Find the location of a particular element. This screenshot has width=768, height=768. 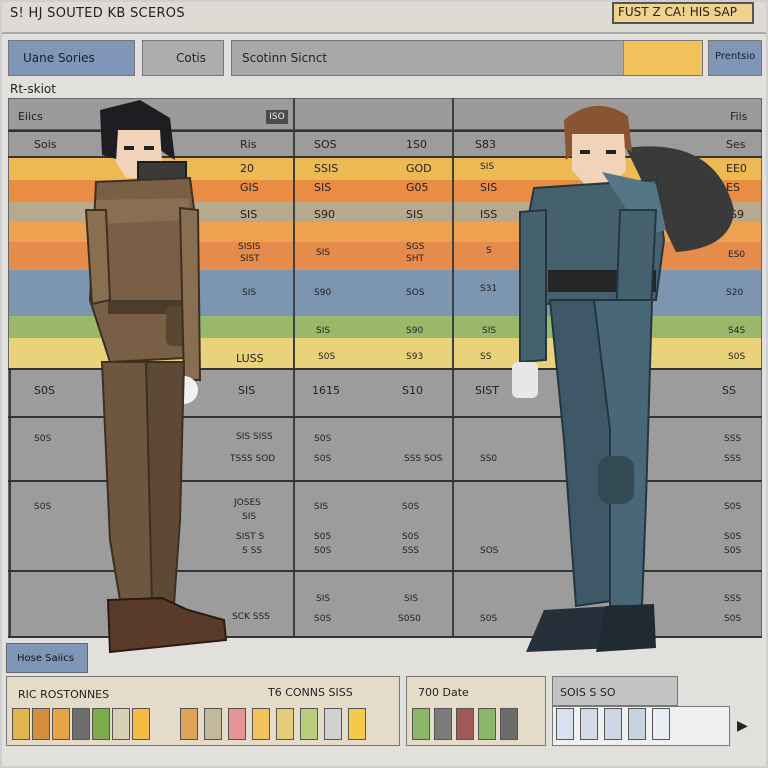

search-label: Scotinn Sicnct is located at coordinates (285, 58).